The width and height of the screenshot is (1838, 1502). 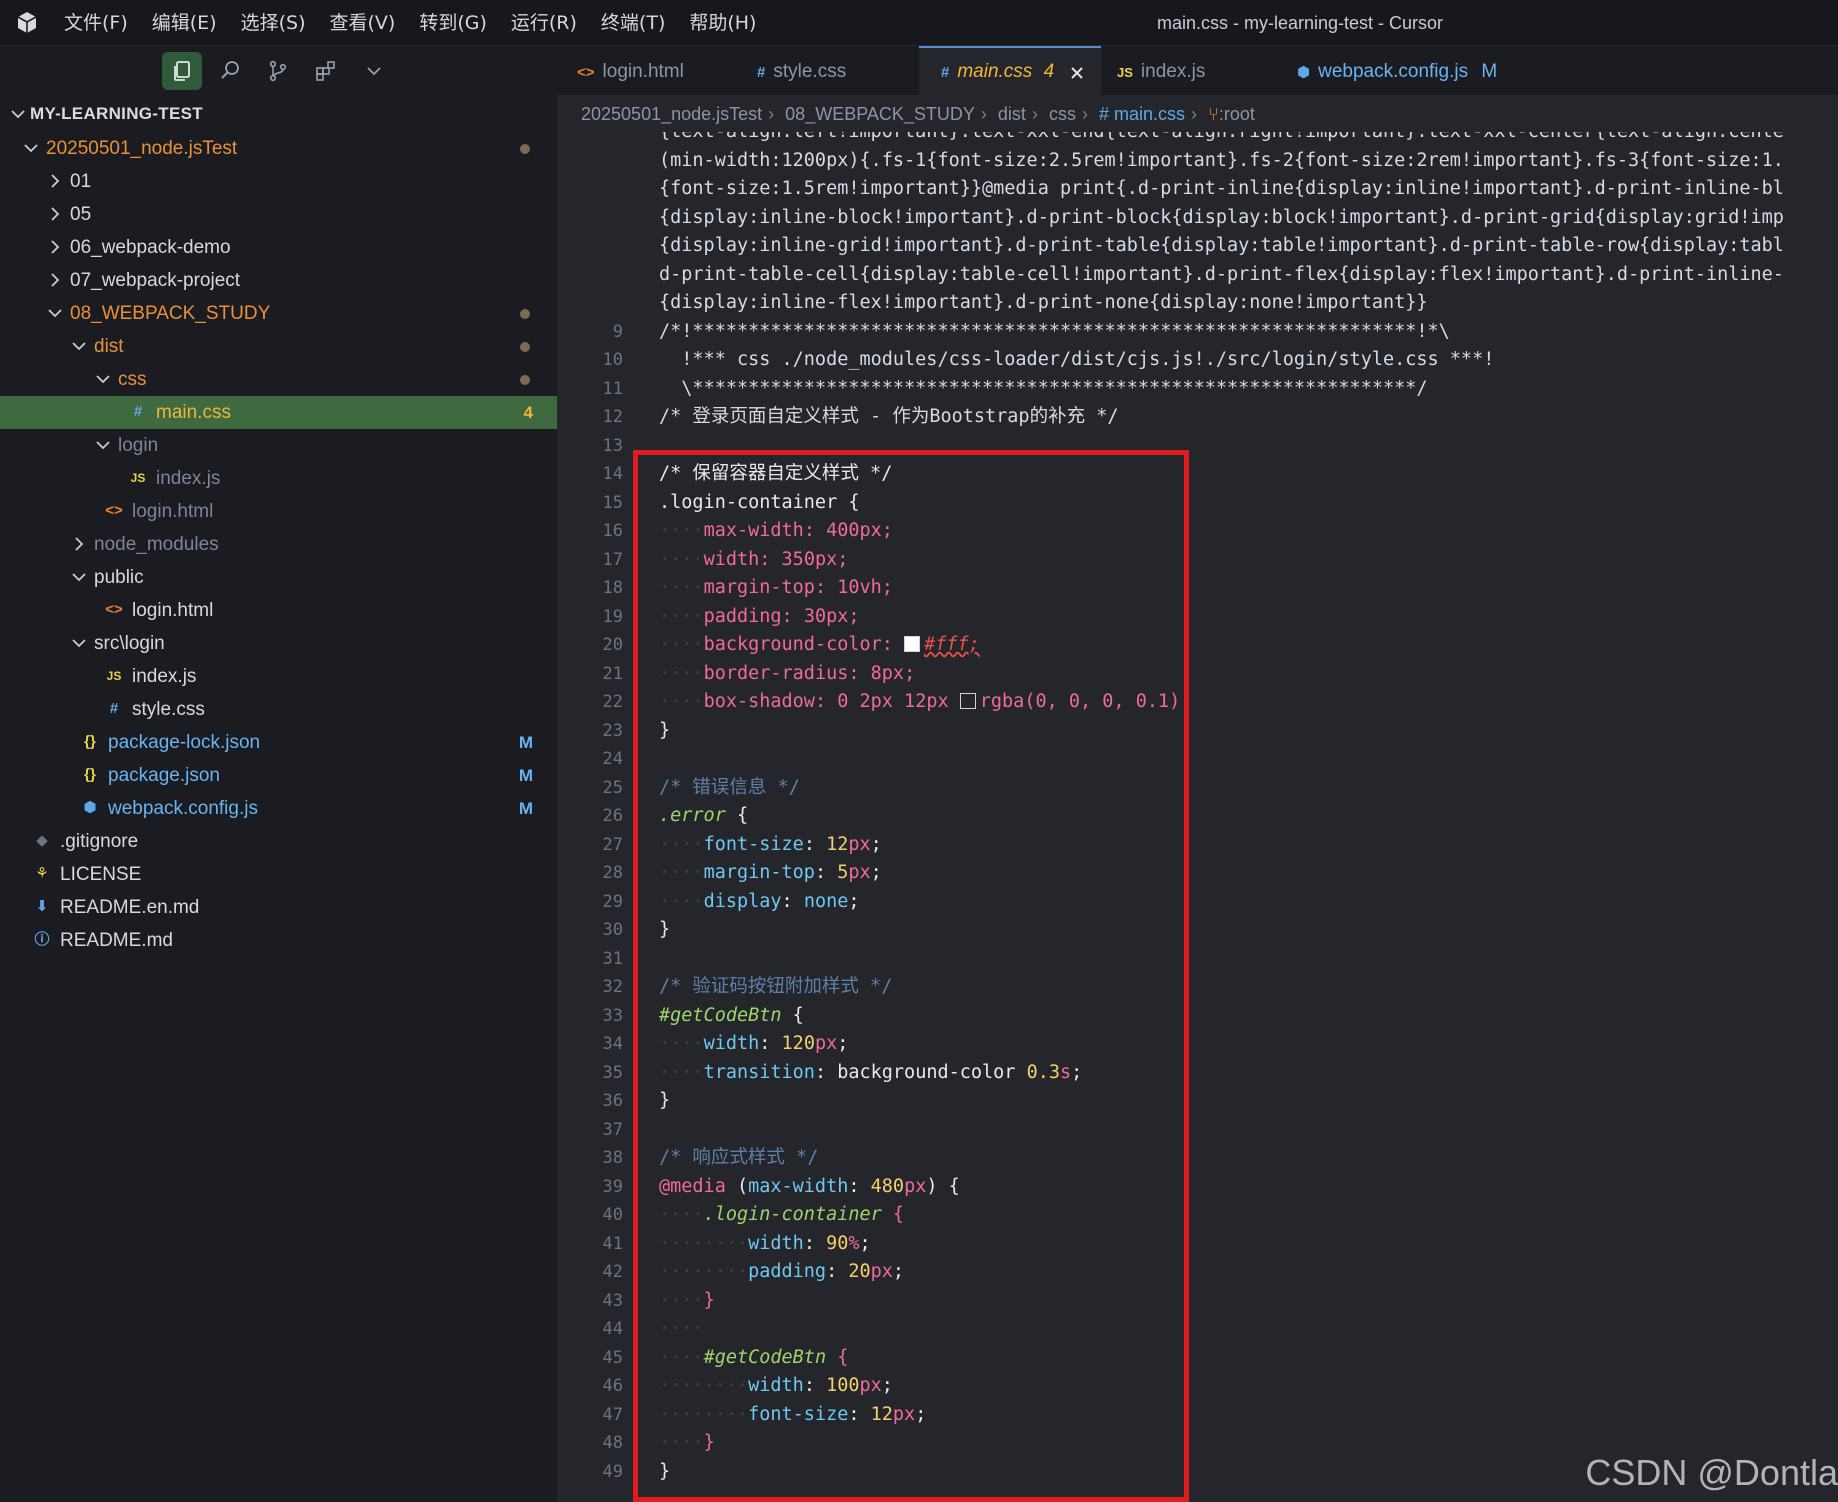 I want to click on menu-view: 查看(V), so click(x=363, y=23).